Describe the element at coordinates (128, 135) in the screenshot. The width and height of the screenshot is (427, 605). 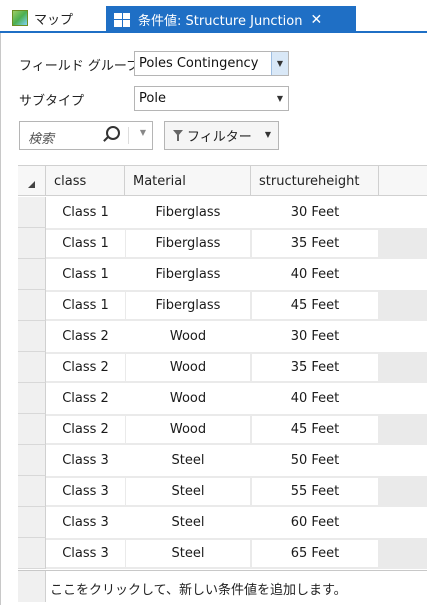
I see `search-divider` at that location.